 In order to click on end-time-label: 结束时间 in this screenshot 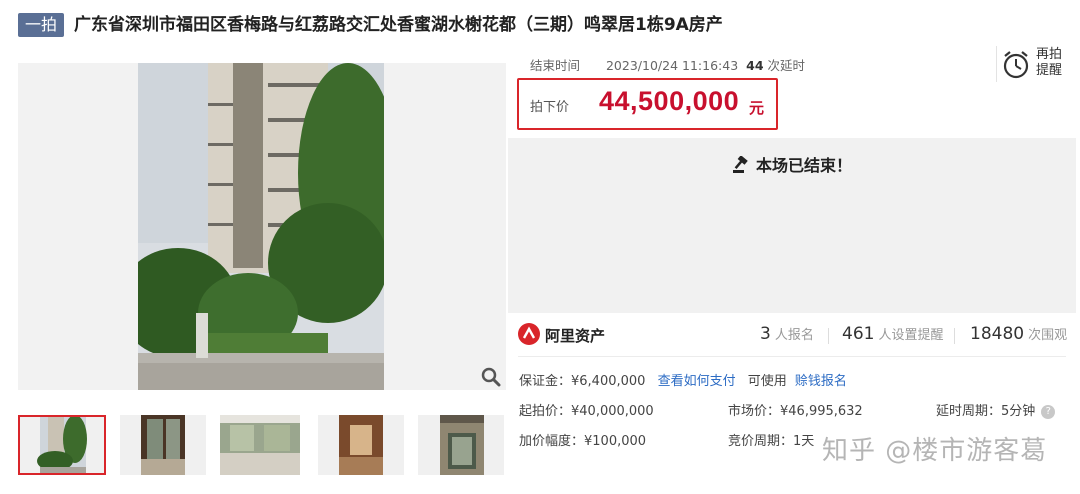, I will do `click(555, 65)`.